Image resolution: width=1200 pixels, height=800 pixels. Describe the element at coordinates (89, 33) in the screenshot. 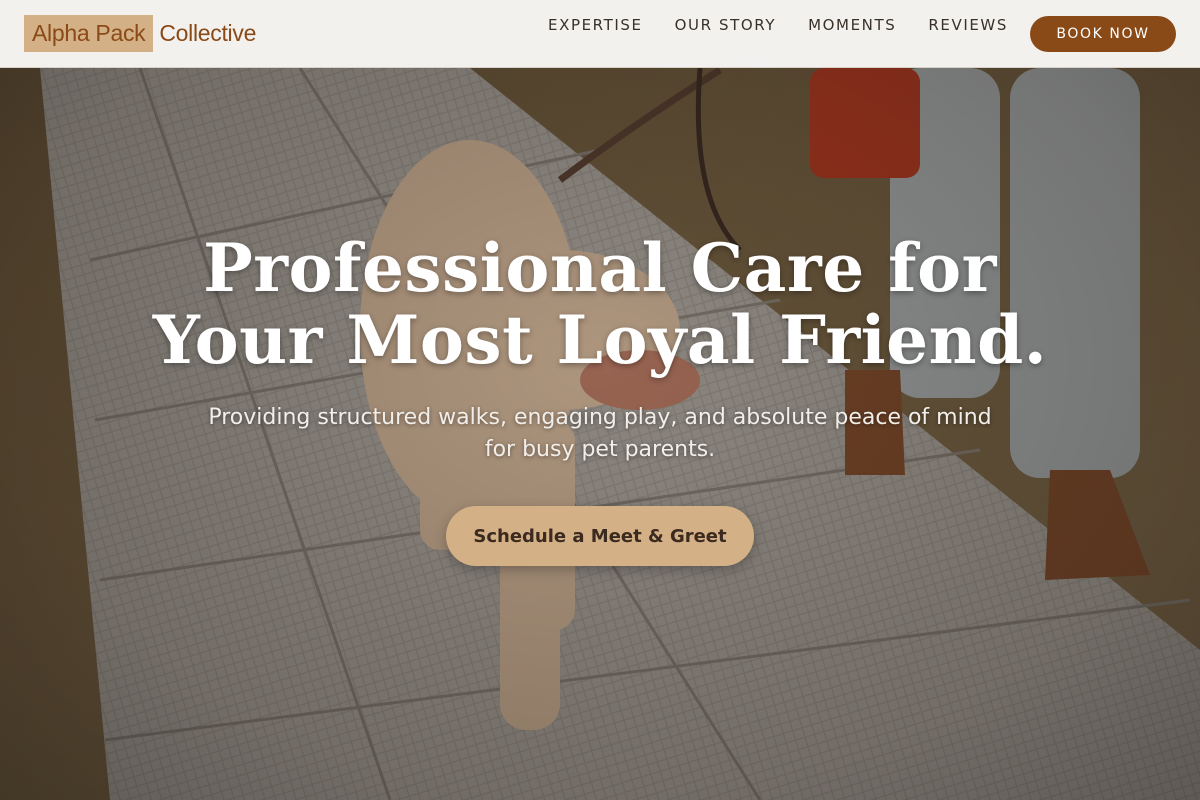

I see `logo-highlight: Alpha Pack` at that location.